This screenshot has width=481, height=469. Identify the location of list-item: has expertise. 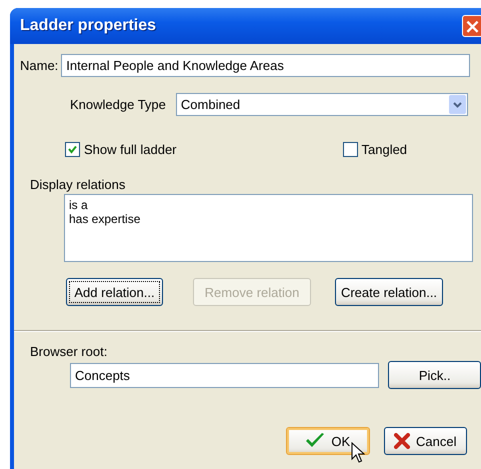
(268, 219).